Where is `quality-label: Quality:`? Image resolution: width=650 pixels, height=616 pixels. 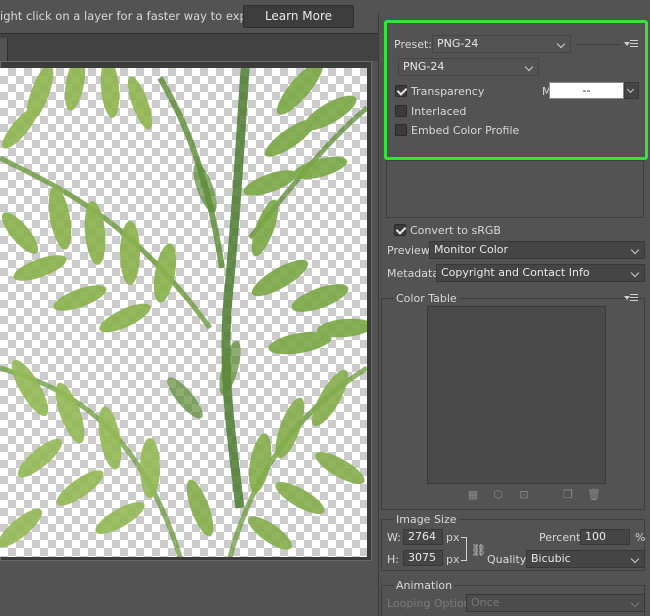
quality-label: Quality: is located at coordinates (508, 559).